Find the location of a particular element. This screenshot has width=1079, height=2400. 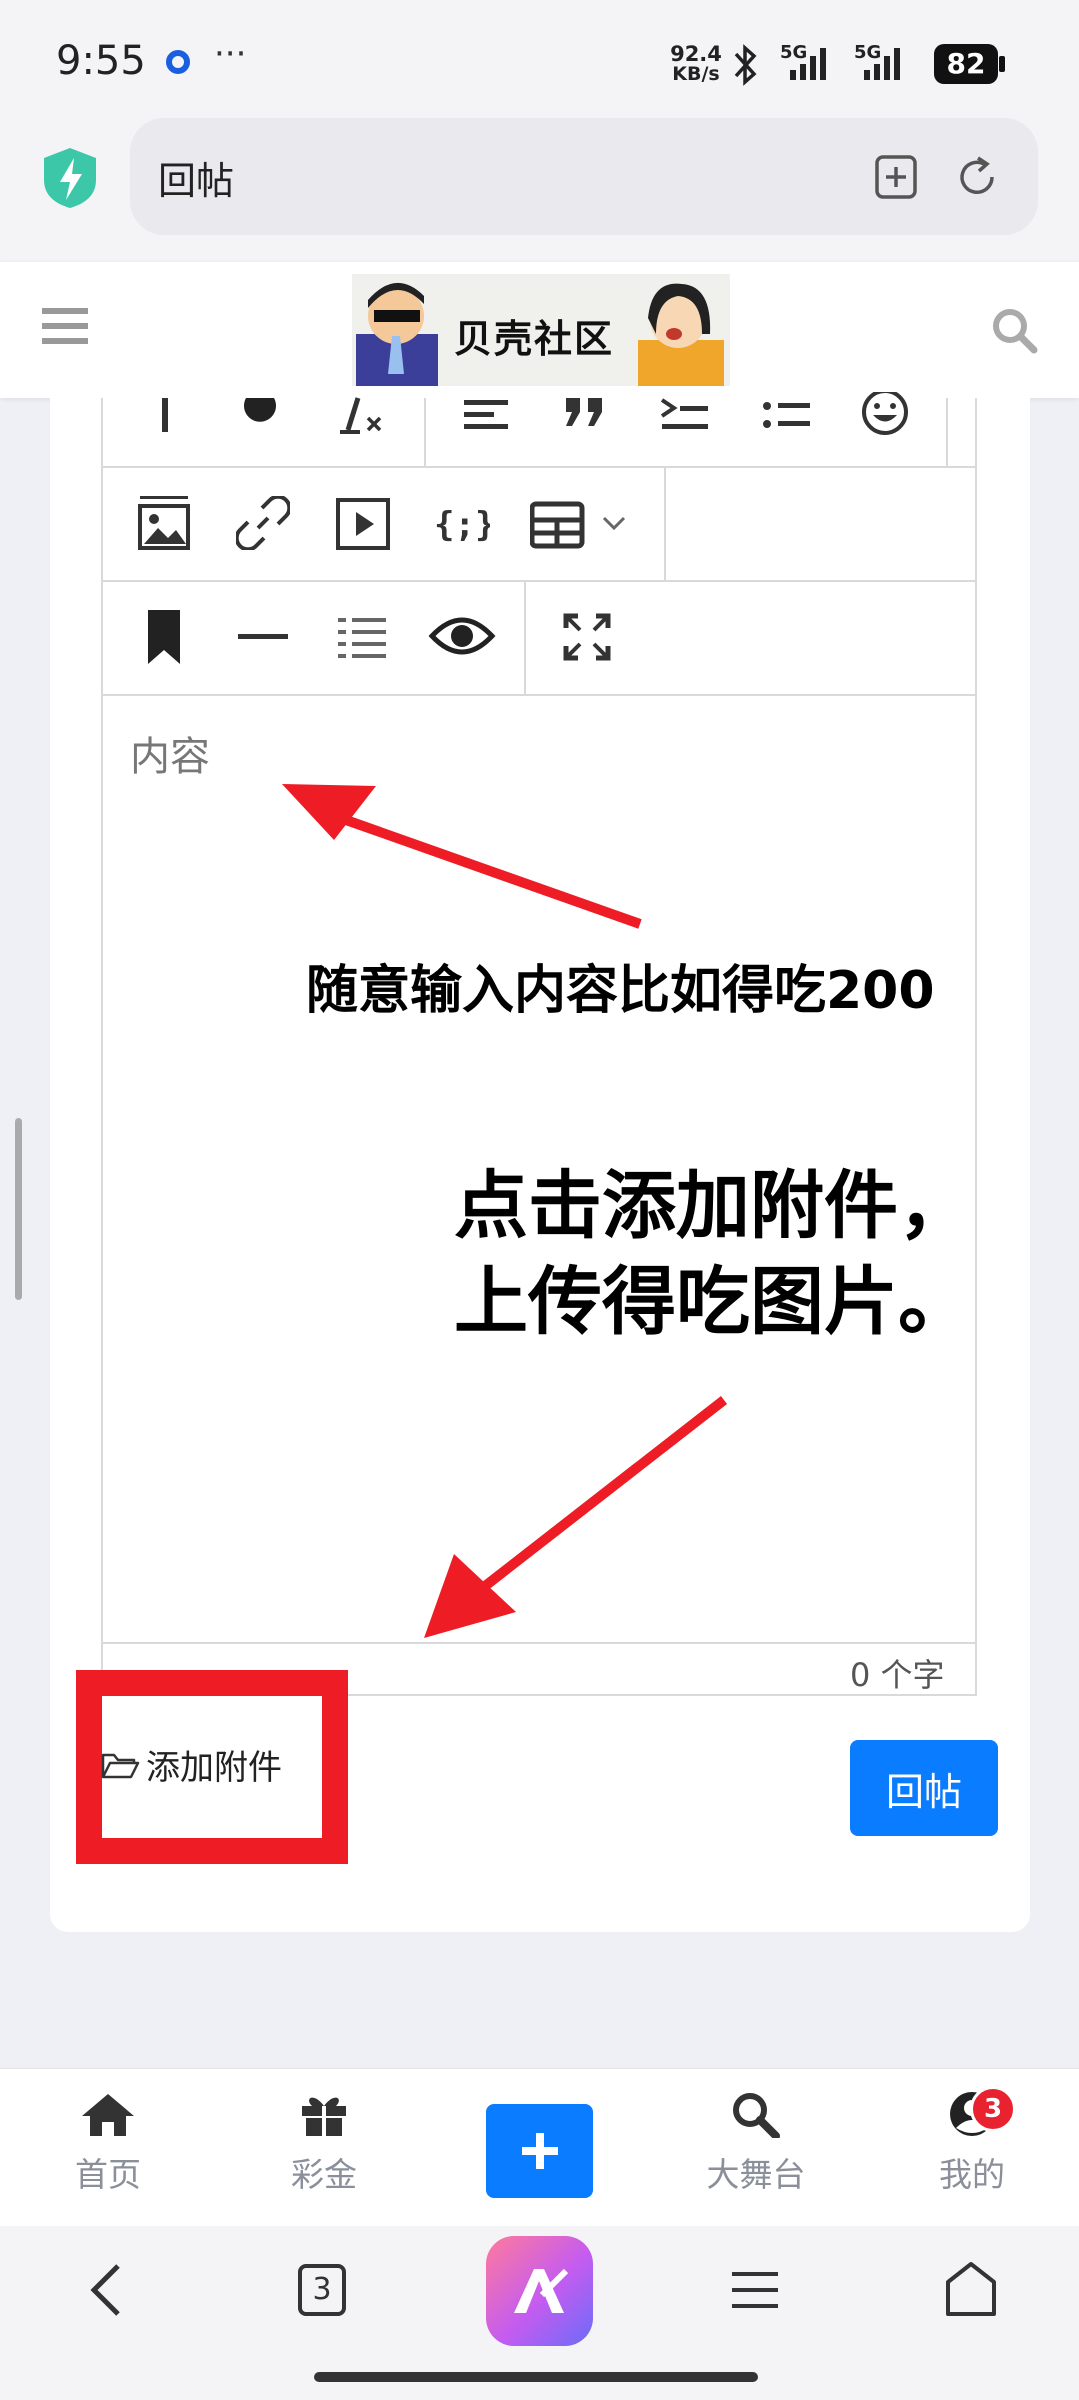

shield-icon is located at coordinates (70, 178).